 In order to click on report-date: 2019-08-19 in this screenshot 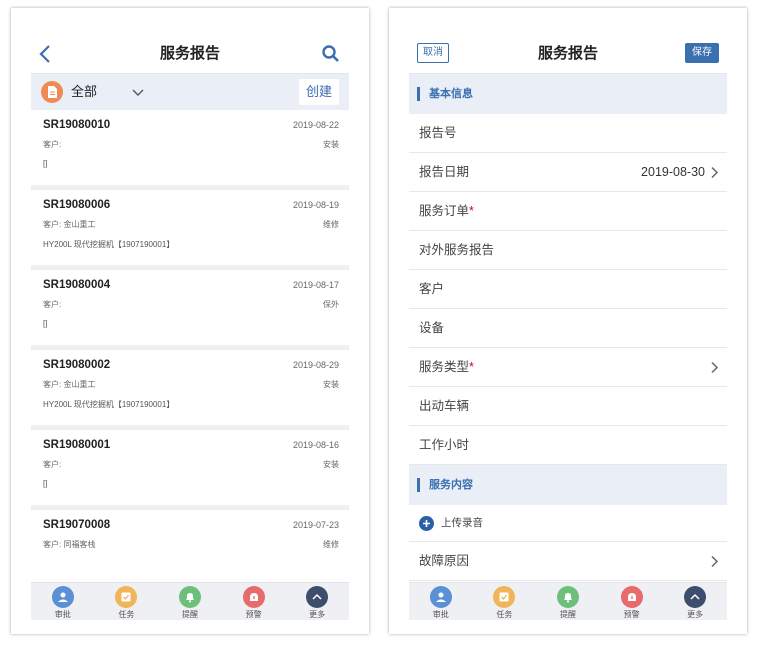, I will do `click(315, 205)`.